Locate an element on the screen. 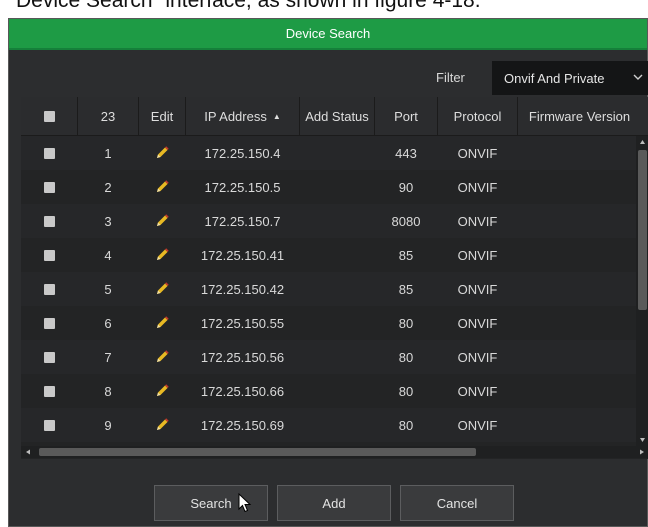 The image size is (648, 527). cell-no: 4 is located at coordinates (108, 255).